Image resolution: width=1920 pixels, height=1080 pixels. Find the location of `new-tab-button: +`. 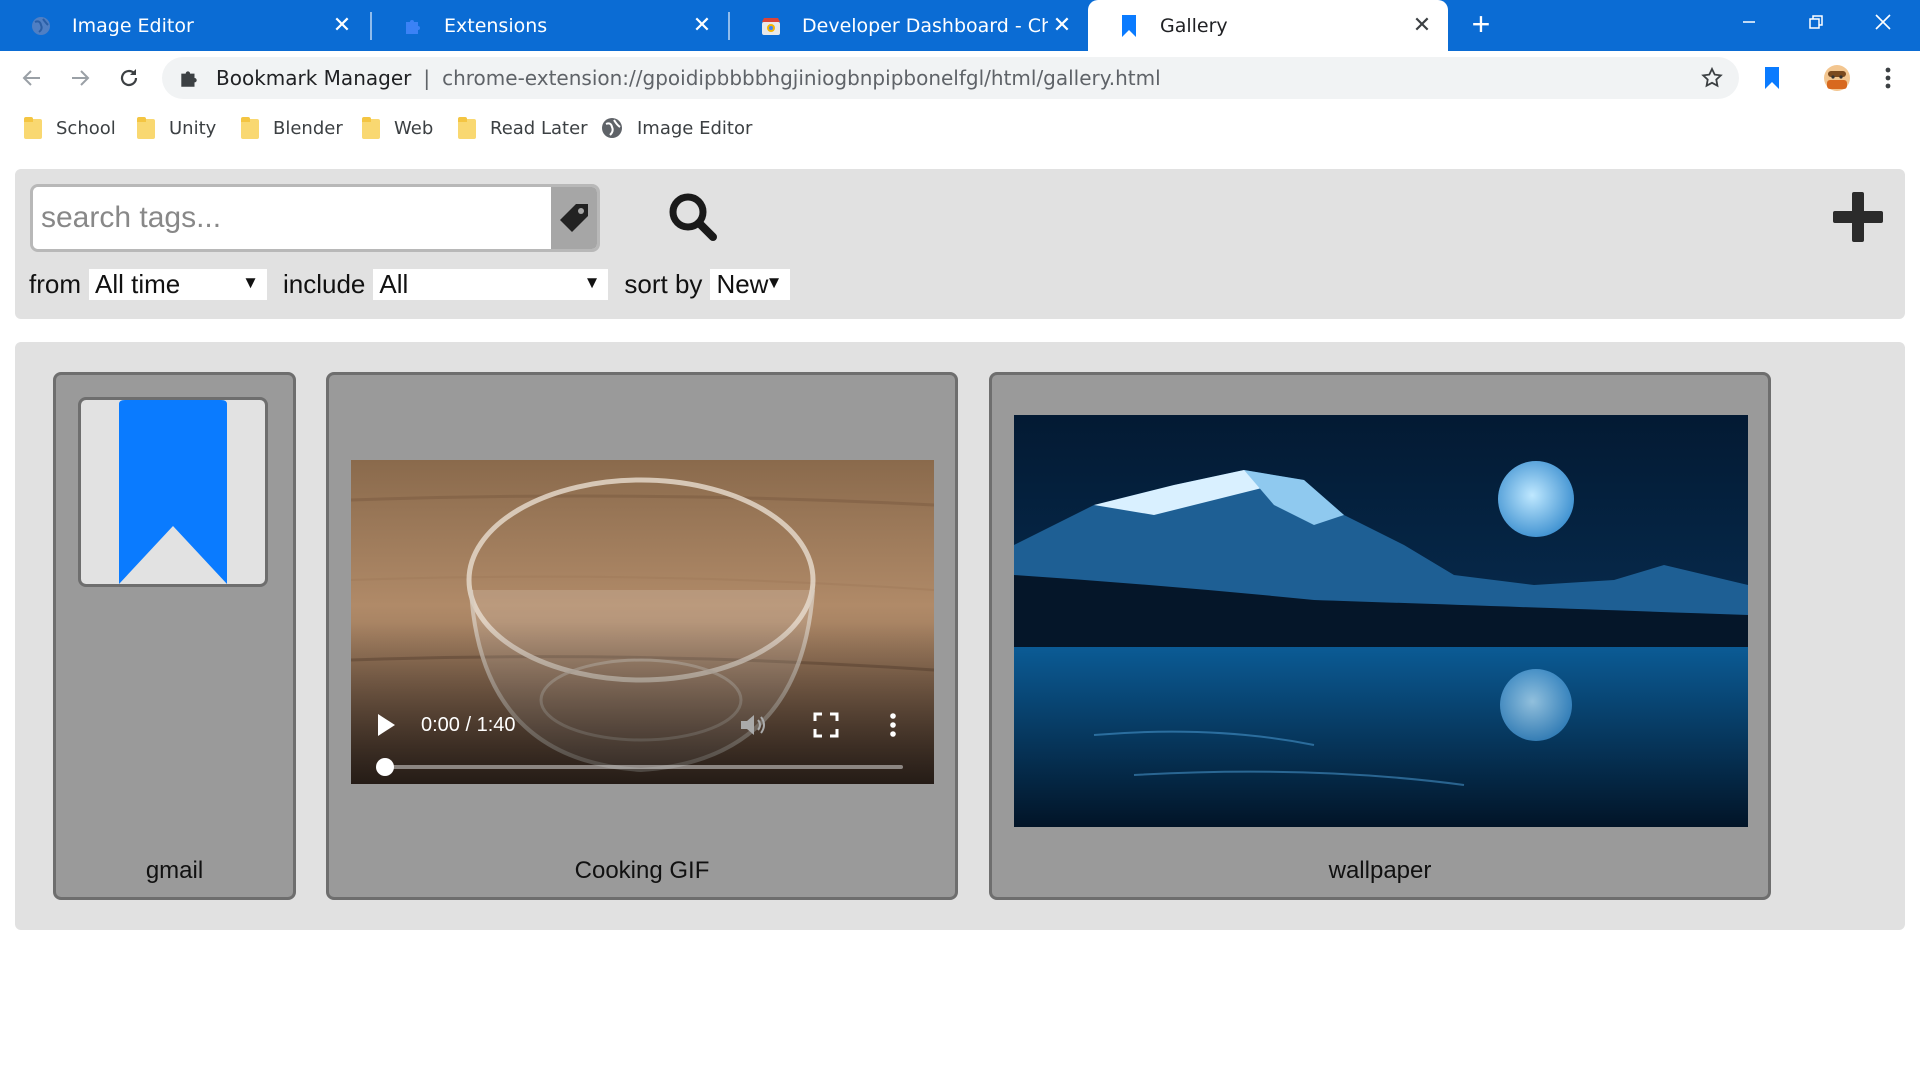

new-tab-button: + is located at coordinates (1481, 25).